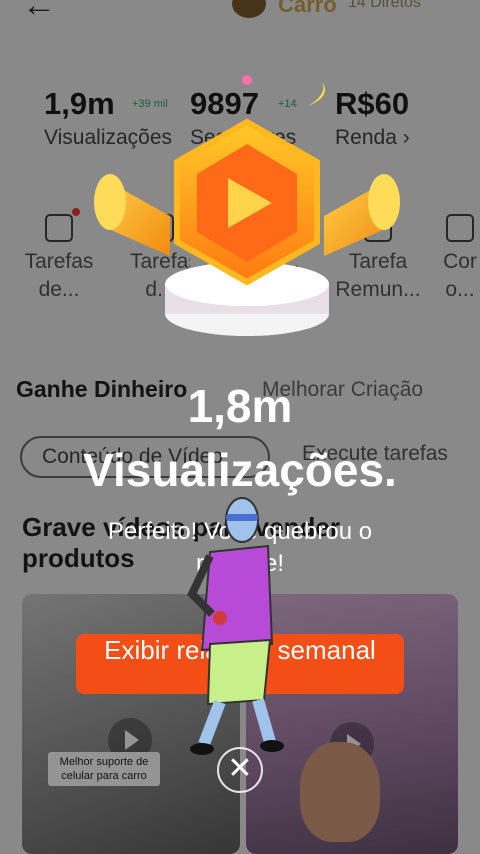 The image size is (480, 854). I want to click on record-value: 1,8m Visualizações., so click(240, 438).